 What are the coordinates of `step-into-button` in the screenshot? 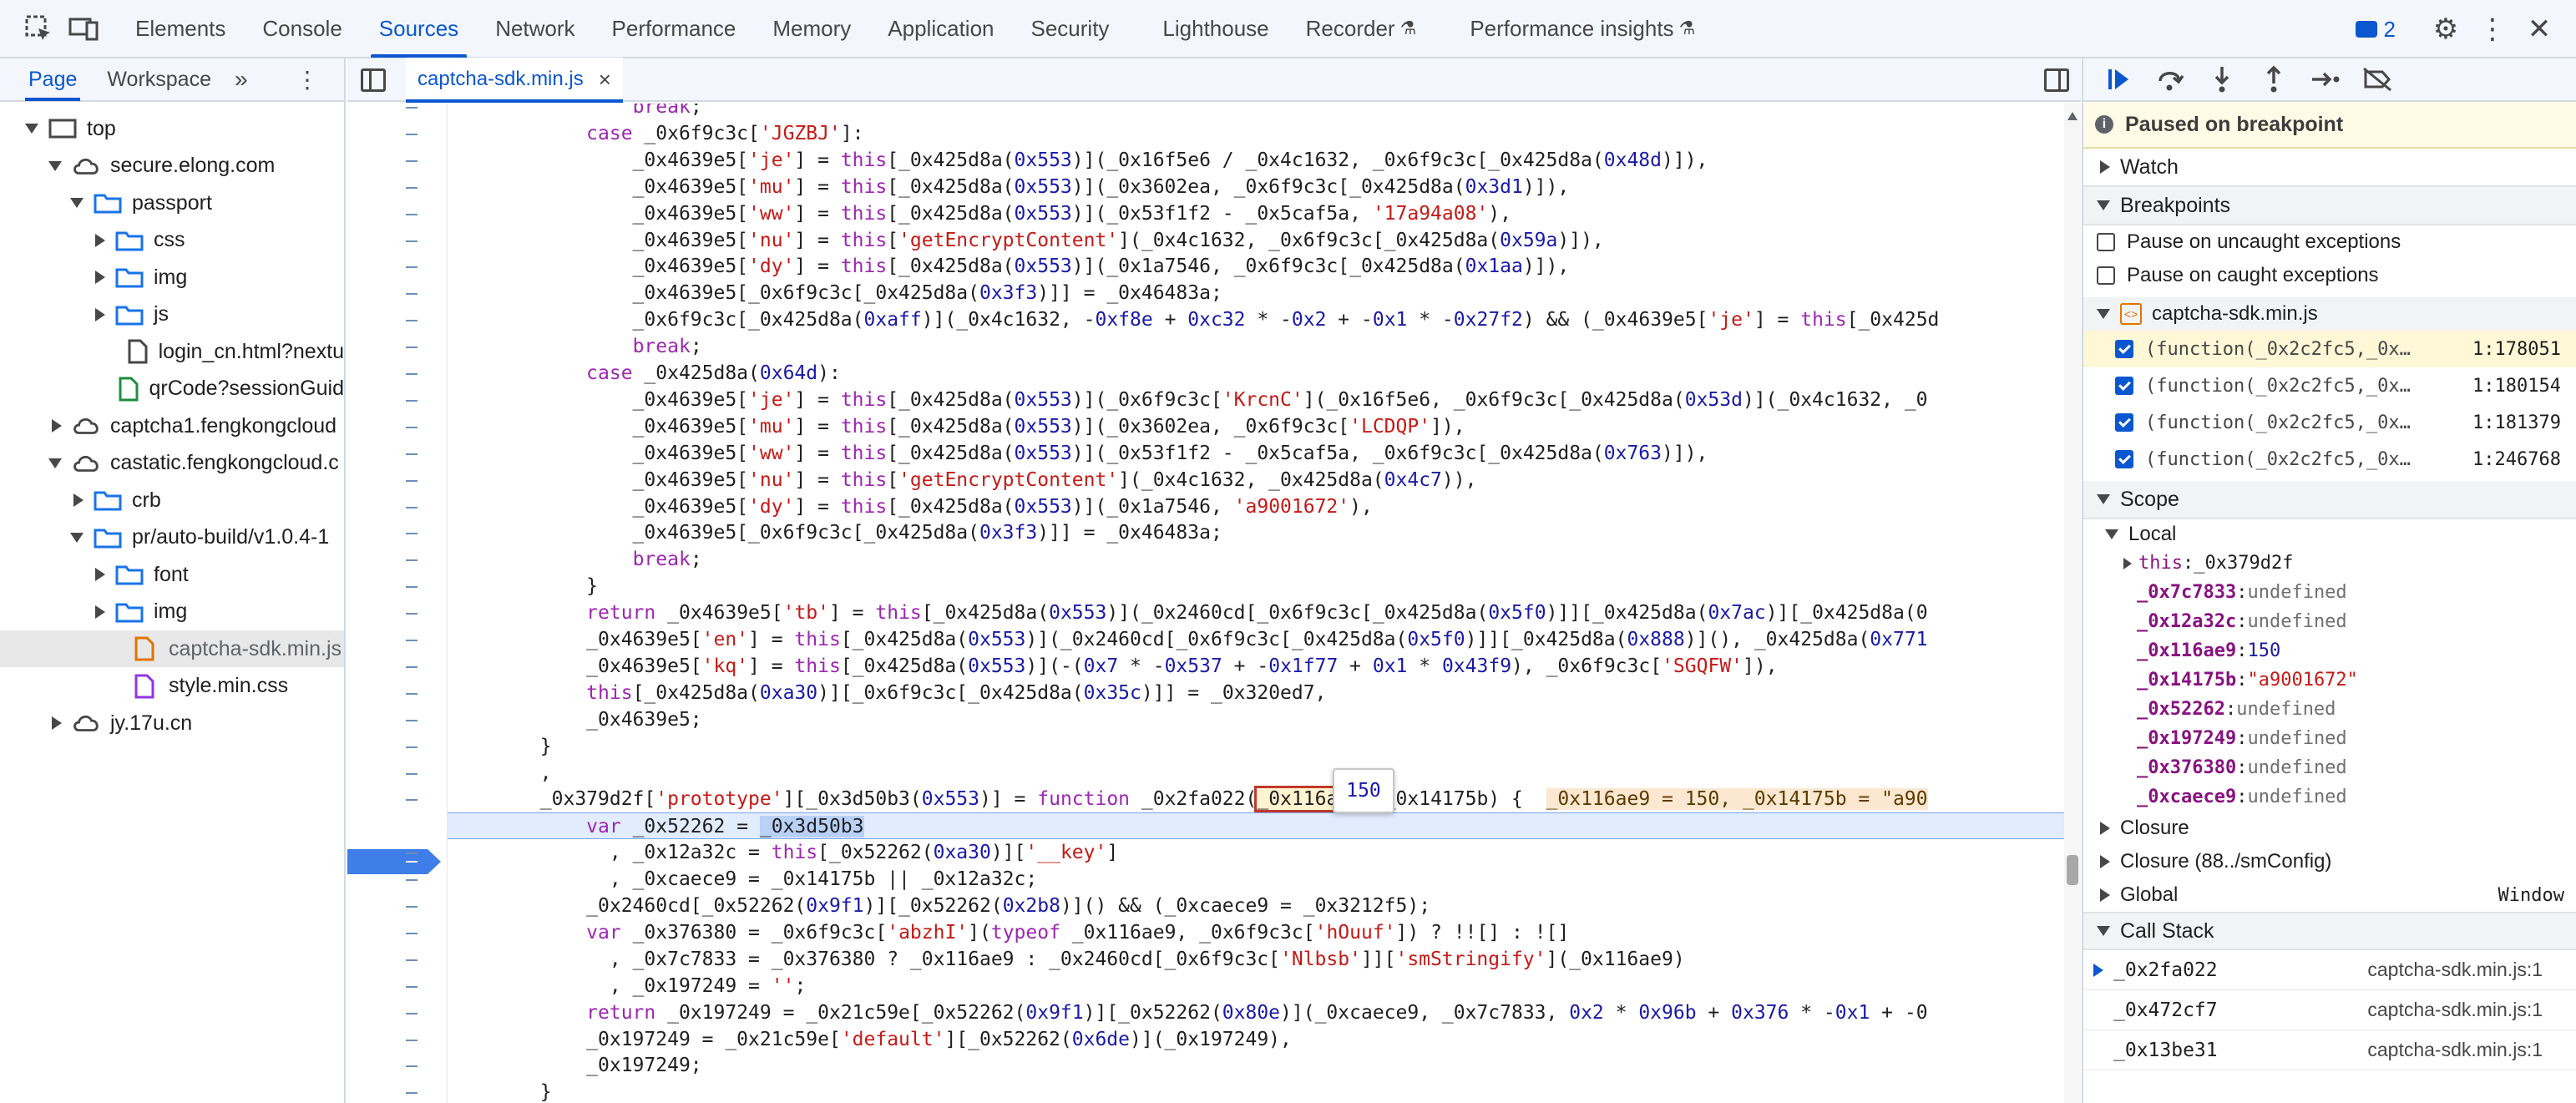 It's located at (2222, 79).